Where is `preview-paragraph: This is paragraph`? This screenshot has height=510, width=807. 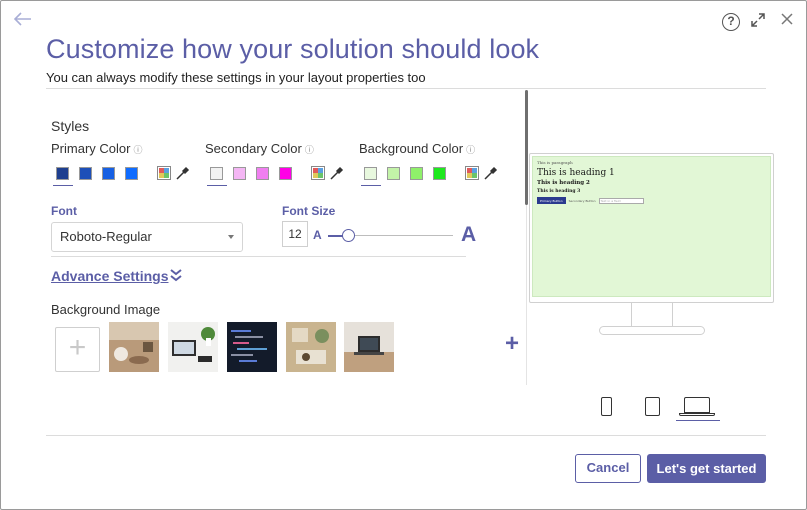 preview-paragraph: This is paragraph is located at coordinates (555, 162).